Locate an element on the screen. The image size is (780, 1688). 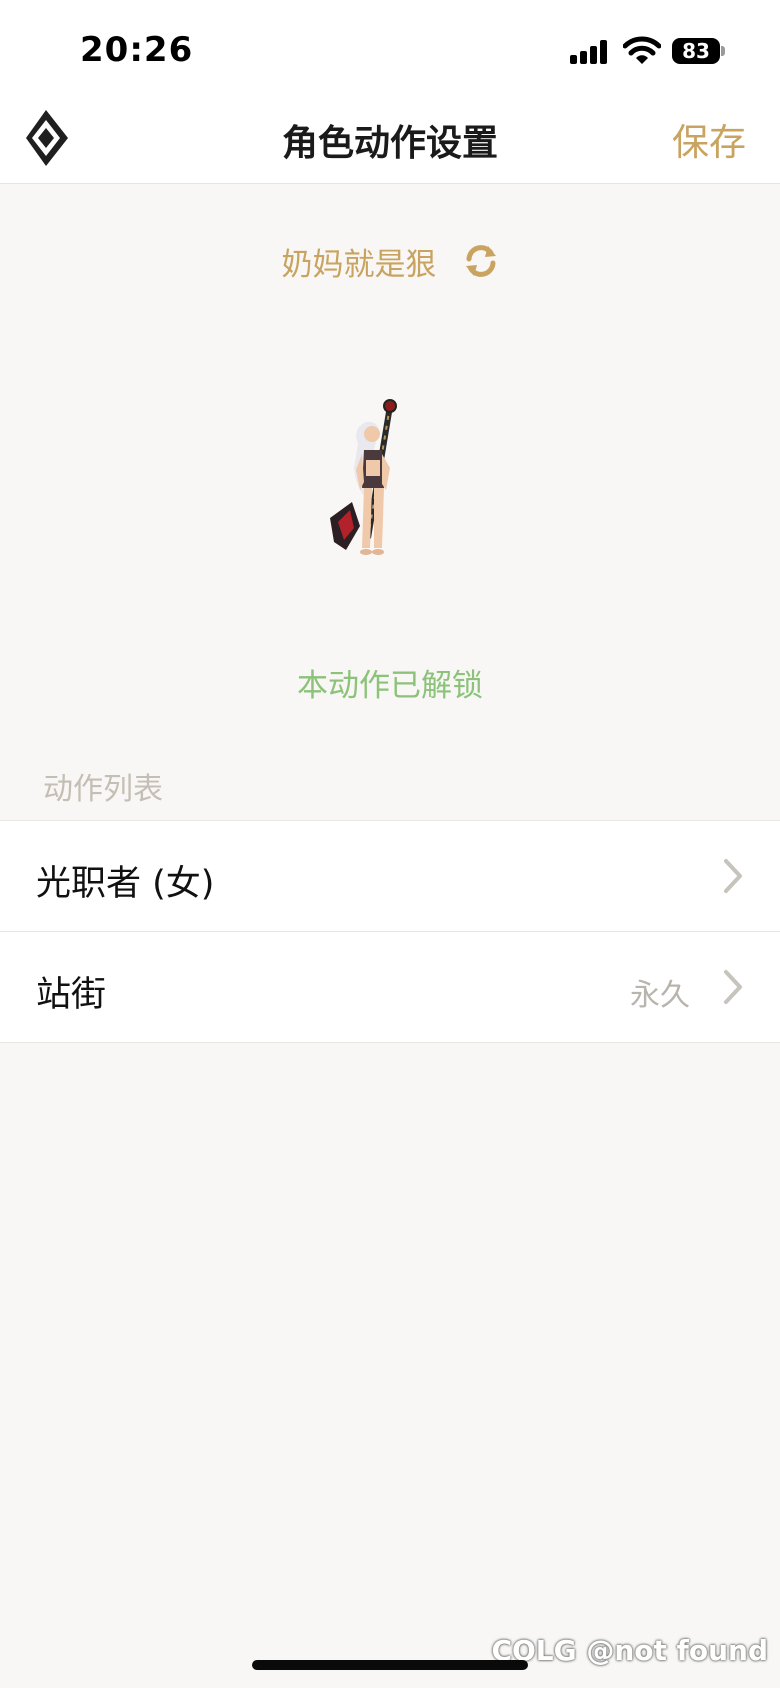
status-bar: 20:26 83 is located at coordinates (390, 46).